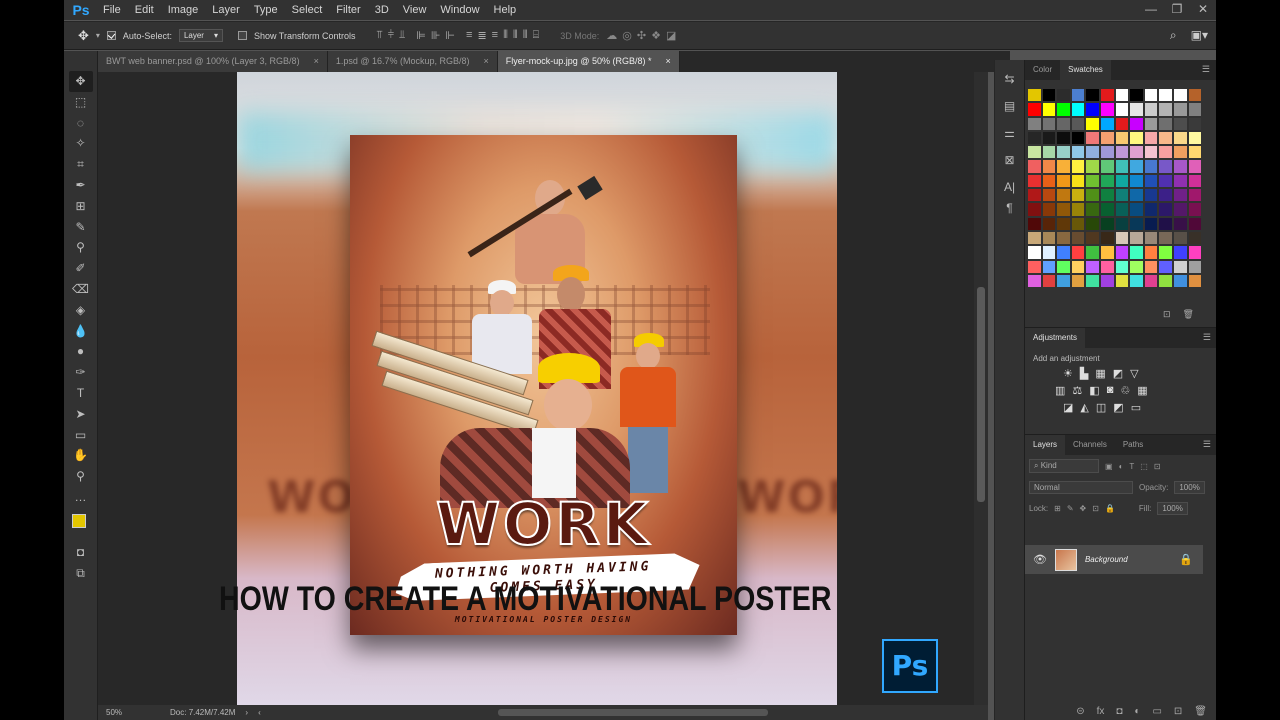  Describe the element at coordinates (1009, 79) in the screenshot. I see `history-icon: ⇆` at that location.